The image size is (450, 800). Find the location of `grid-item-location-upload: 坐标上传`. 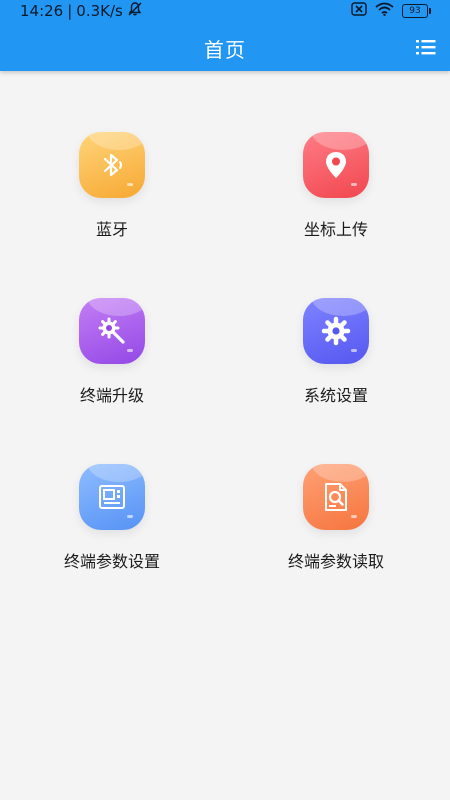

grid-item-location-upload: 坐标上传 is located at coordinates (336, 192).